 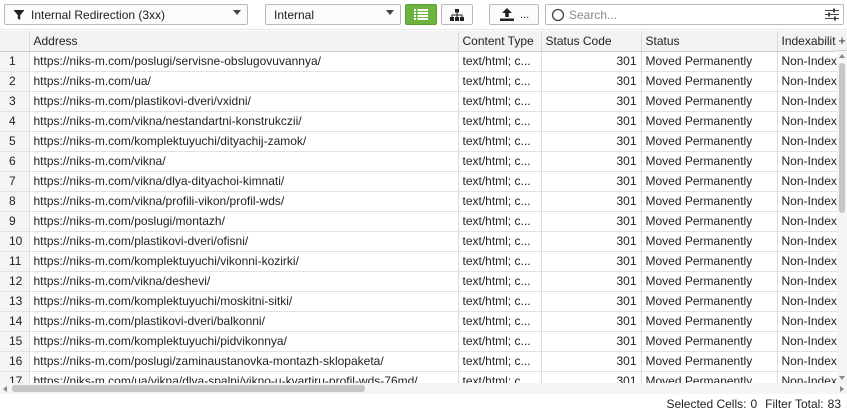 I want to click on scroll-left-icon, so click(x=5, y=389).